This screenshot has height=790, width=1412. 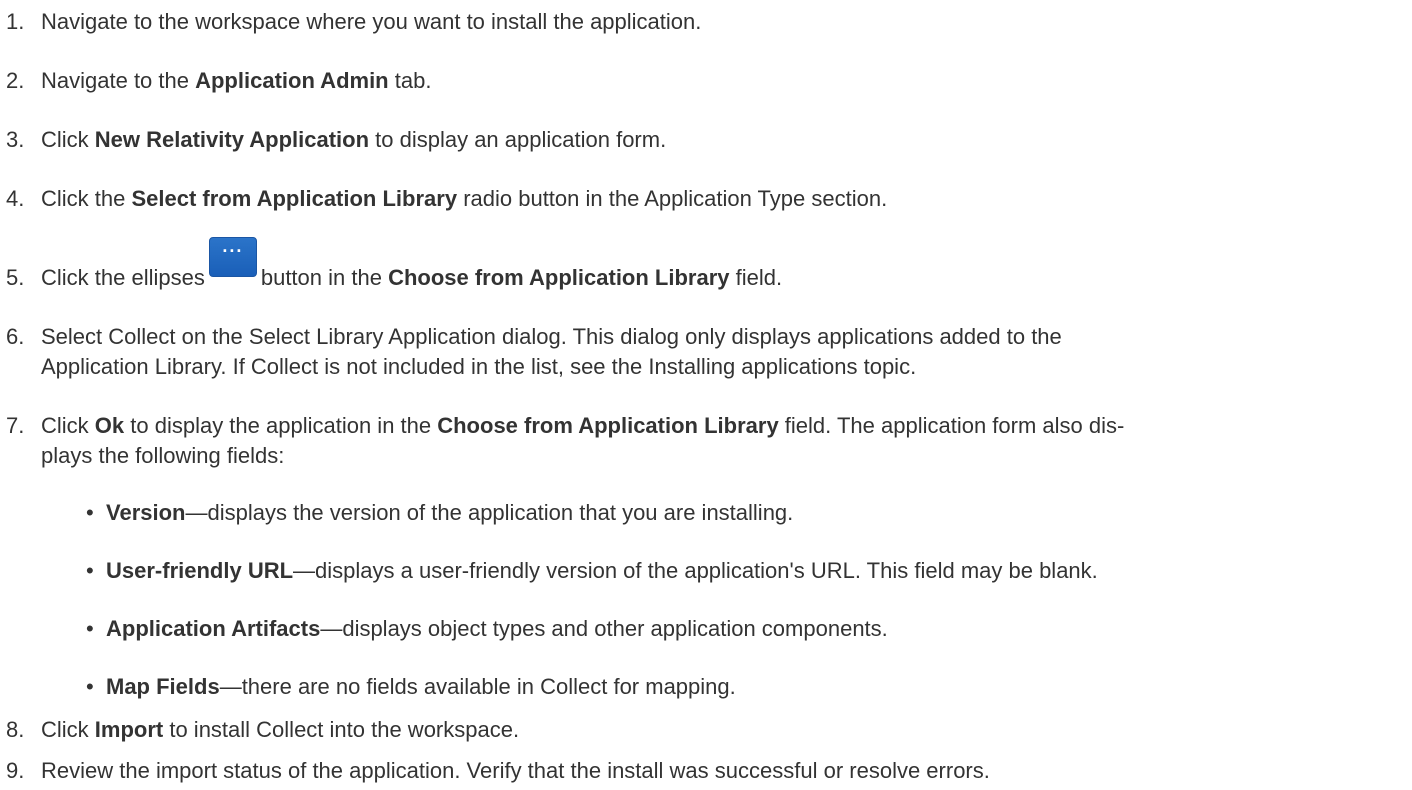 I want to click on step-number: 6., so click(x=15, y=336).